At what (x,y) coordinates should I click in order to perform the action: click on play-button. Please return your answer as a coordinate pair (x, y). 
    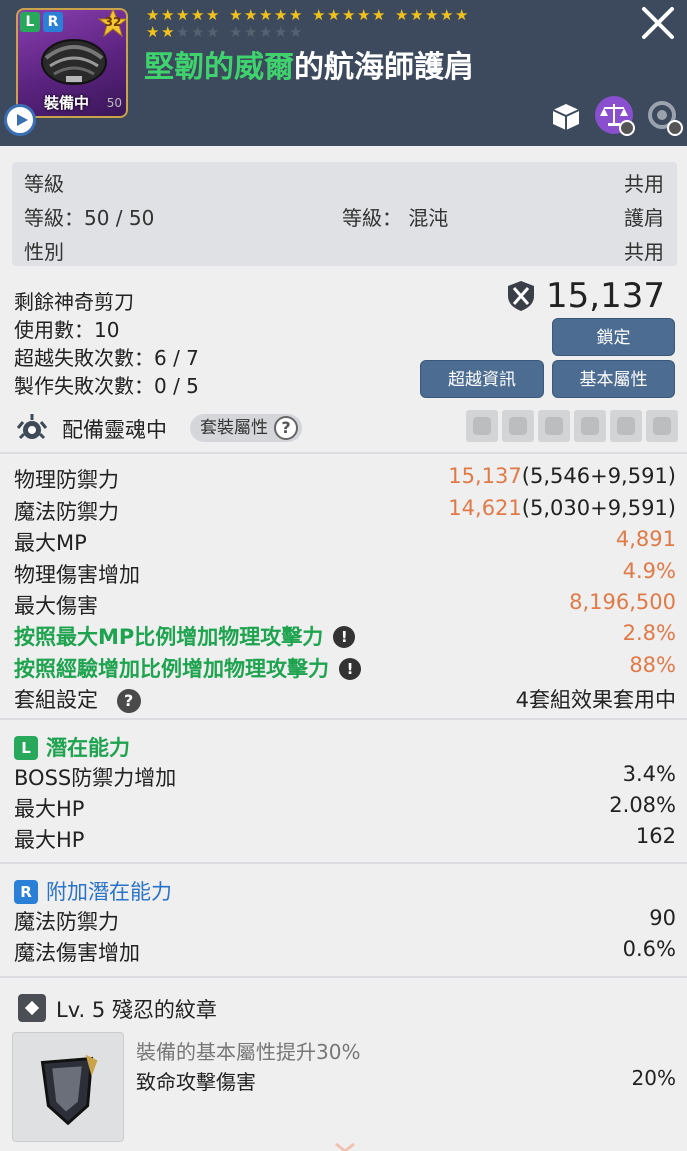
    Looking at the image, I should click on (20, 120).